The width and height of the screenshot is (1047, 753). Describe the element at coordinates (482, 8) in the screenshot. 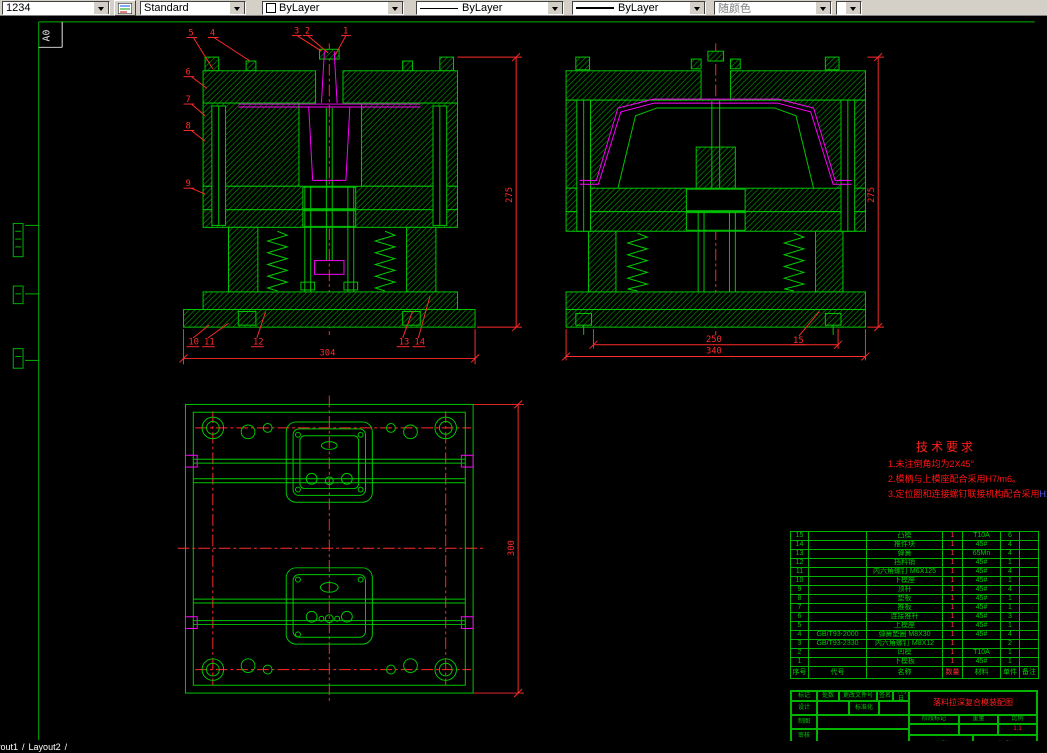

I see `linetype-combo-value: ByLayer` at that location.